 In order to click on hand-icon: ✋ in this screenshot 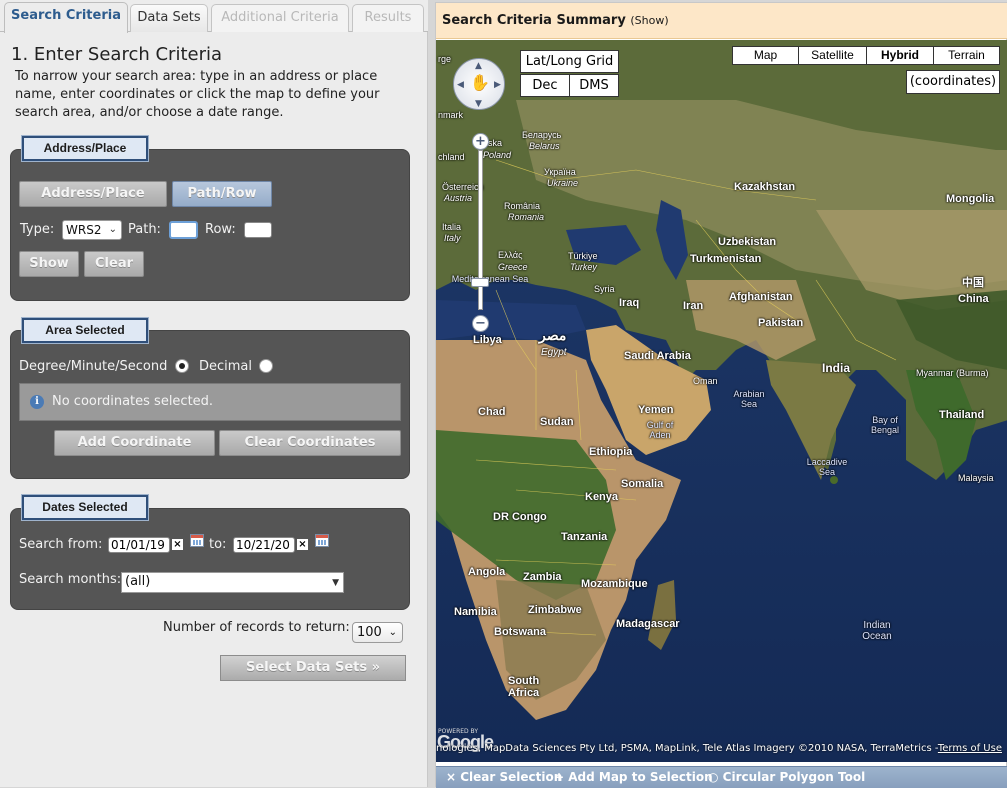, I will do `click(480, 82)`.